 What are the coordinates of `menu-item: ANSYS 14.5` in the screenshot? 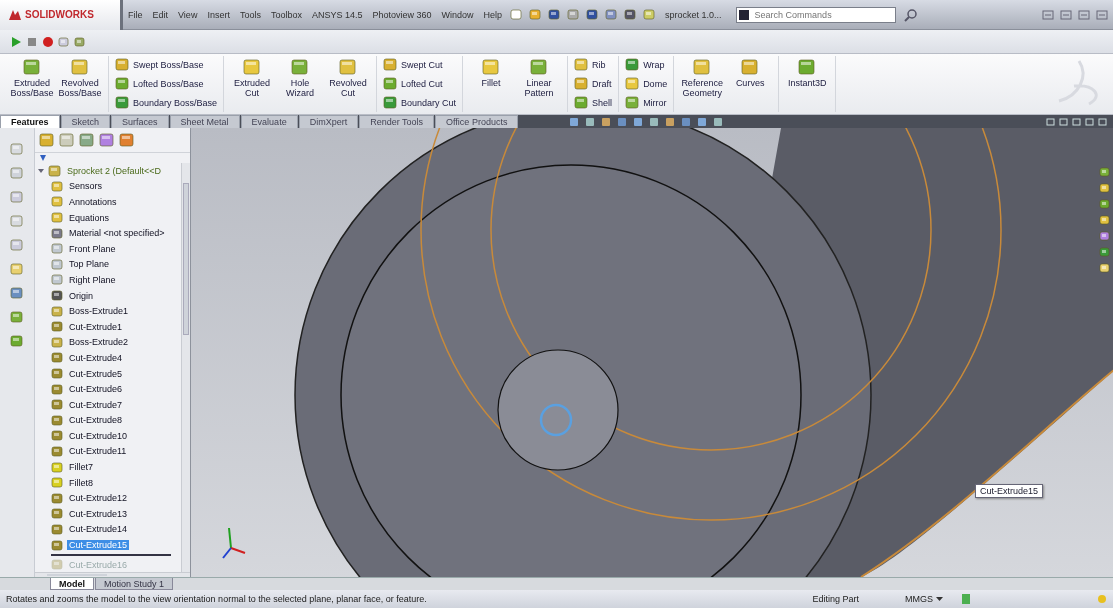 It's located at (337, 14).